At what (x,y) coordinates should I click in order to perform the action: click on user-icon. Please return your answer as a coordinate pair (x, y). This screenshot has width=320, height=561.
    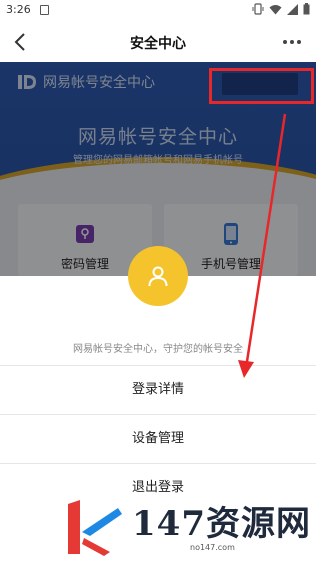
    Looking at the image, I should click on (158, 276).